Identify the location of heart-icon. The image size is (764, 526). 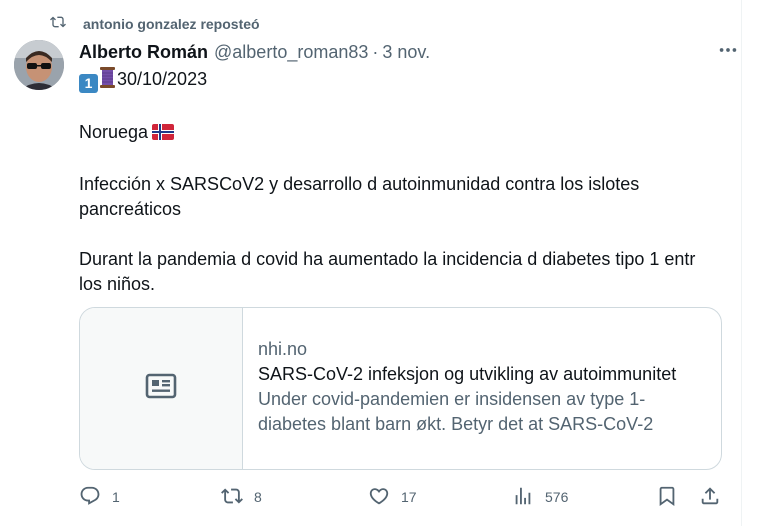
(379, 497).